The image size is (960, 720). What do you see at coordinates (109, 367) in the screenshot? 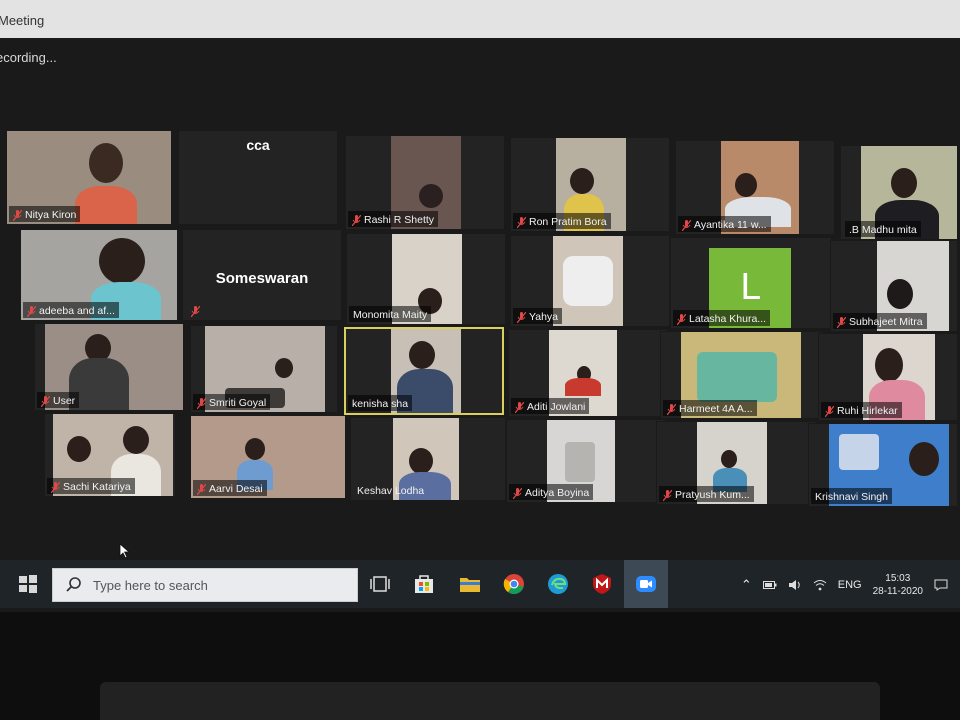
I see `participant-tile: User` at bounding box center [109, 367].